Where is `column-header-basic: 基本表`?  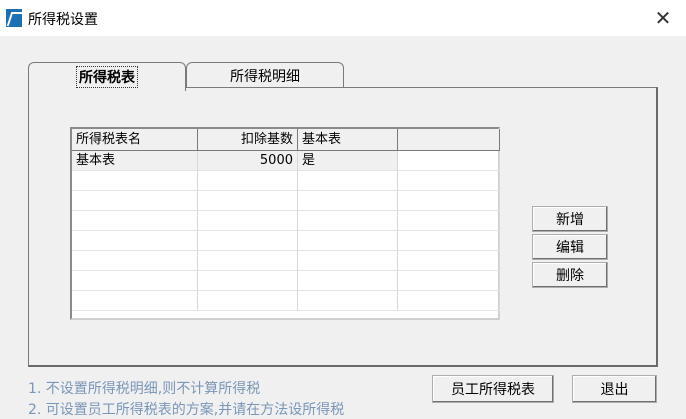 column-header-basic: 基本表 is located at coordinates (348, 140).